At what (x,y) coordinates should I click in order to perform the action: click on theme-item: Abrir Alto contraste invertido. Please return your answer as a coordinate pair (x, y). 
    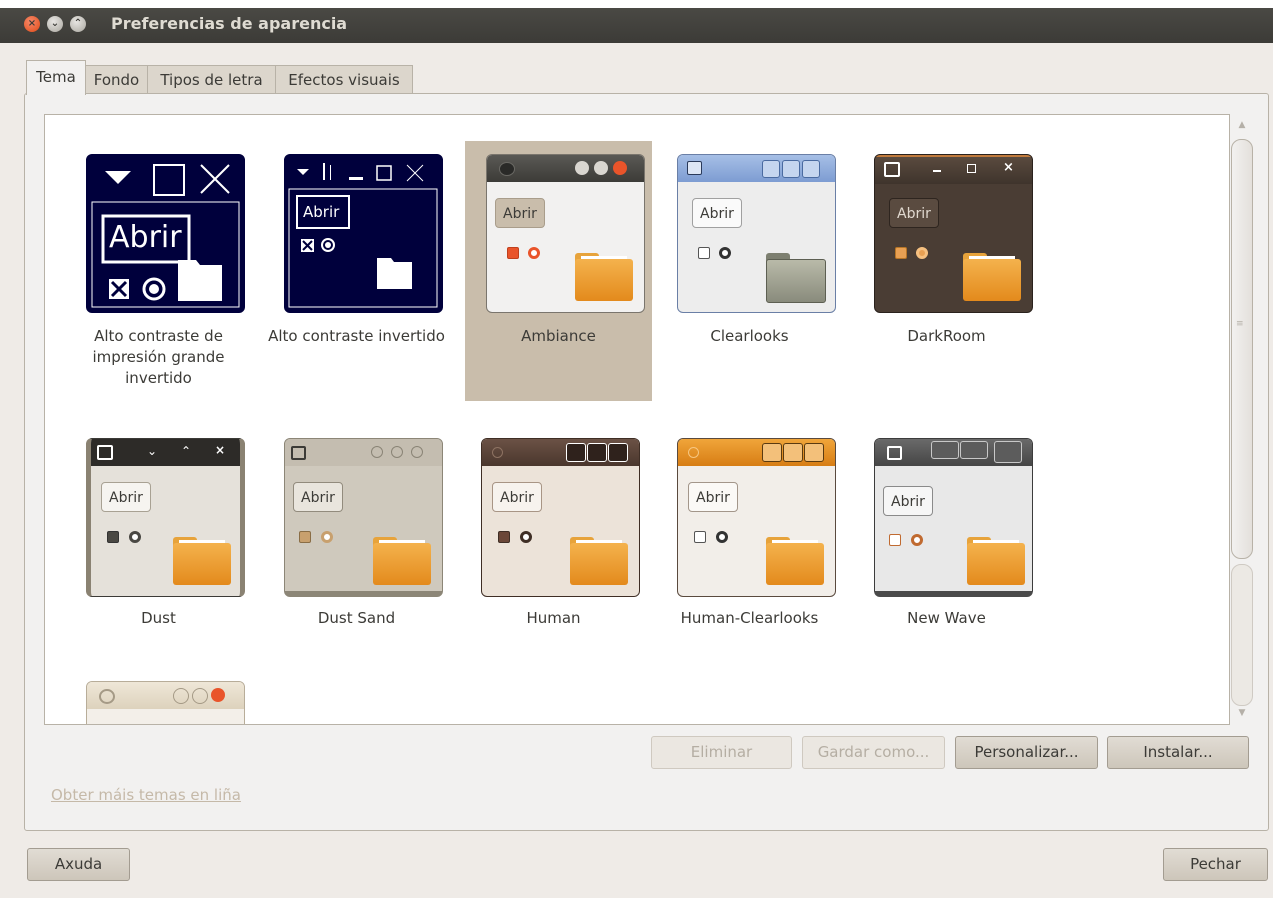
    Looking at the image, I should click on (356, 271).